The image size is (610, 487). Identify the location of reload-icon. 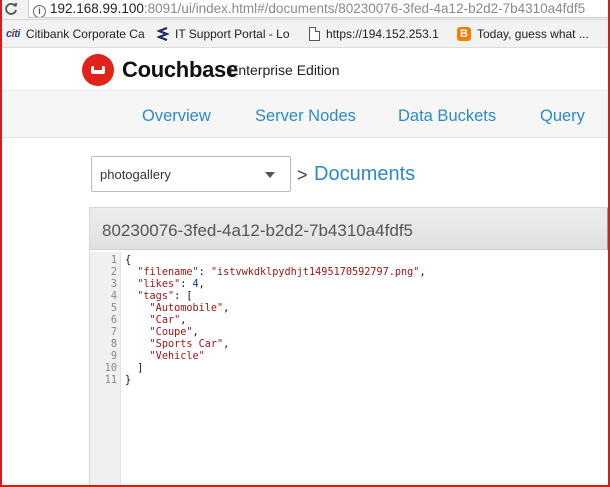
(11, 9).